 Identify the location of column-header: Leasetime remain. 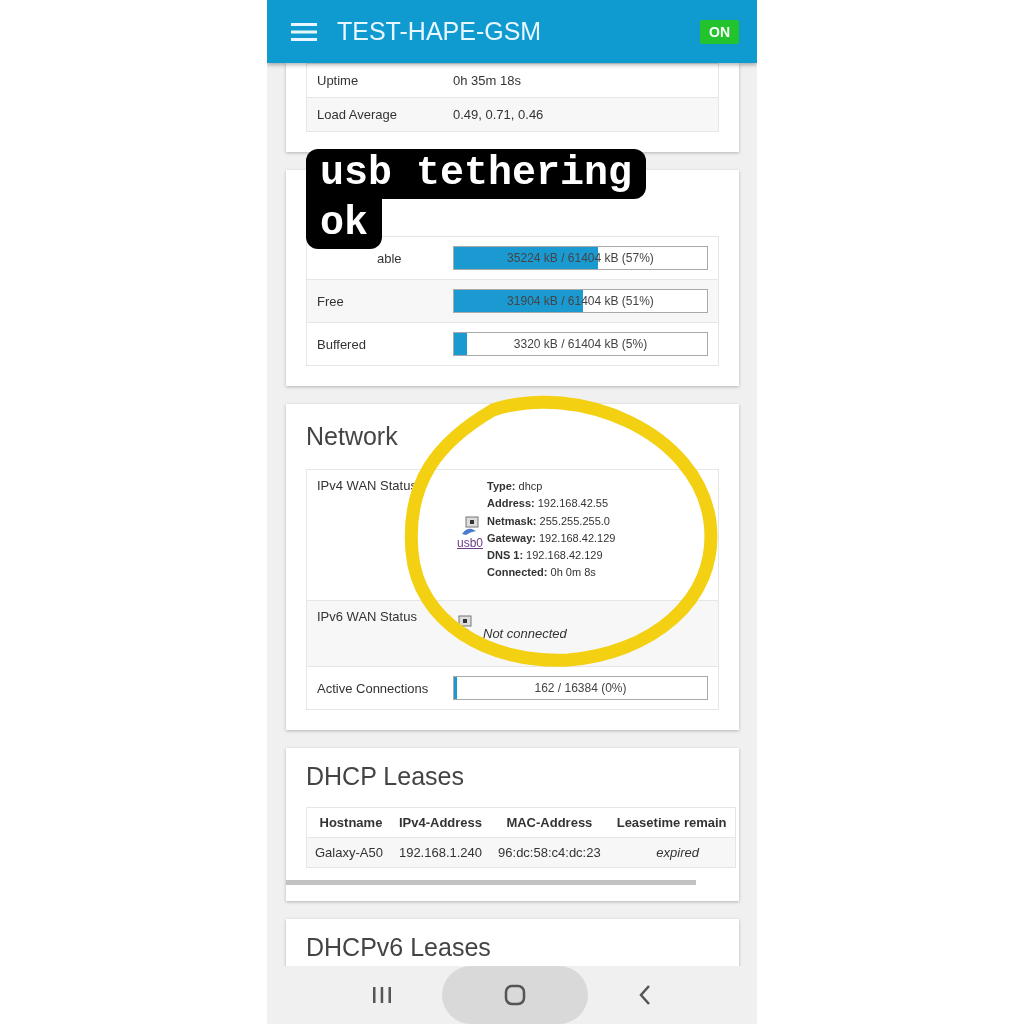
(672, 822).